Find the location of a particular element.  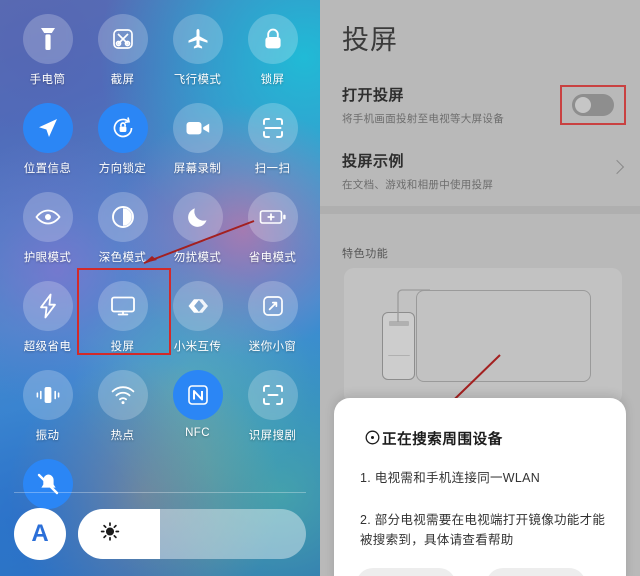

scan-screen-icon is located at coordinates (272, 395).